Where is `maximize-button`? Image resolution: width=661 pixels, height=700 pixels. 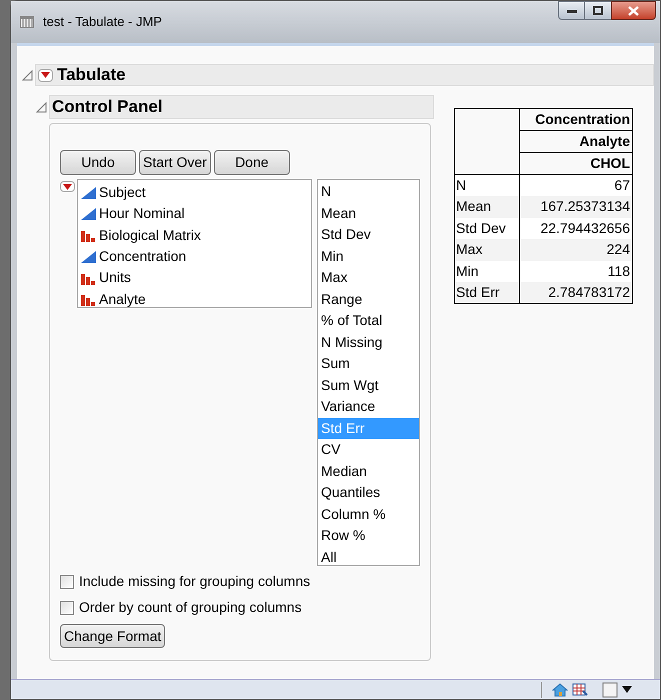 maximize-button is located at coordinates (598, 10).